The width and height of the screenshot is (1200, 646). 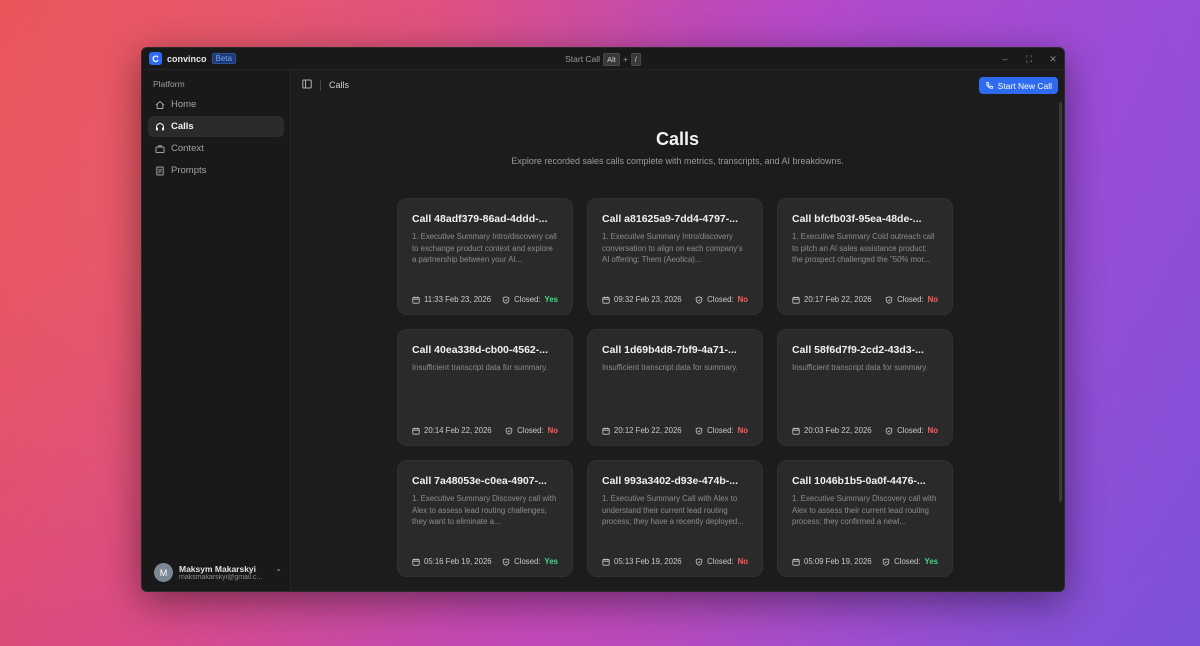 I want to click on call-datetime: 20:03 Feb 22, 2026, so click(x=832, y=430).